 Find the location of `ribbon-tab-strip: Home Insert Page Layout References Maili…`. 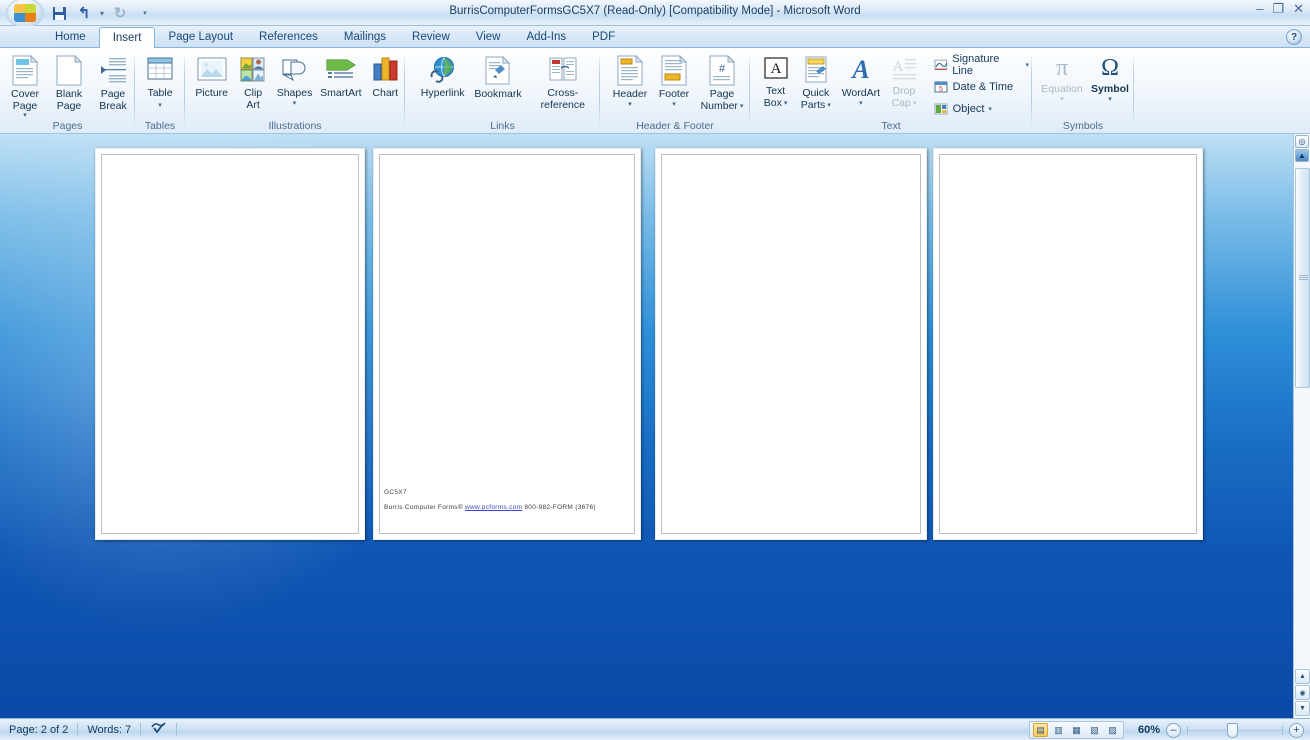

ribbon-tab-strip: Home Insert Page Layout References Maili… is located at coordinates (655, 37).